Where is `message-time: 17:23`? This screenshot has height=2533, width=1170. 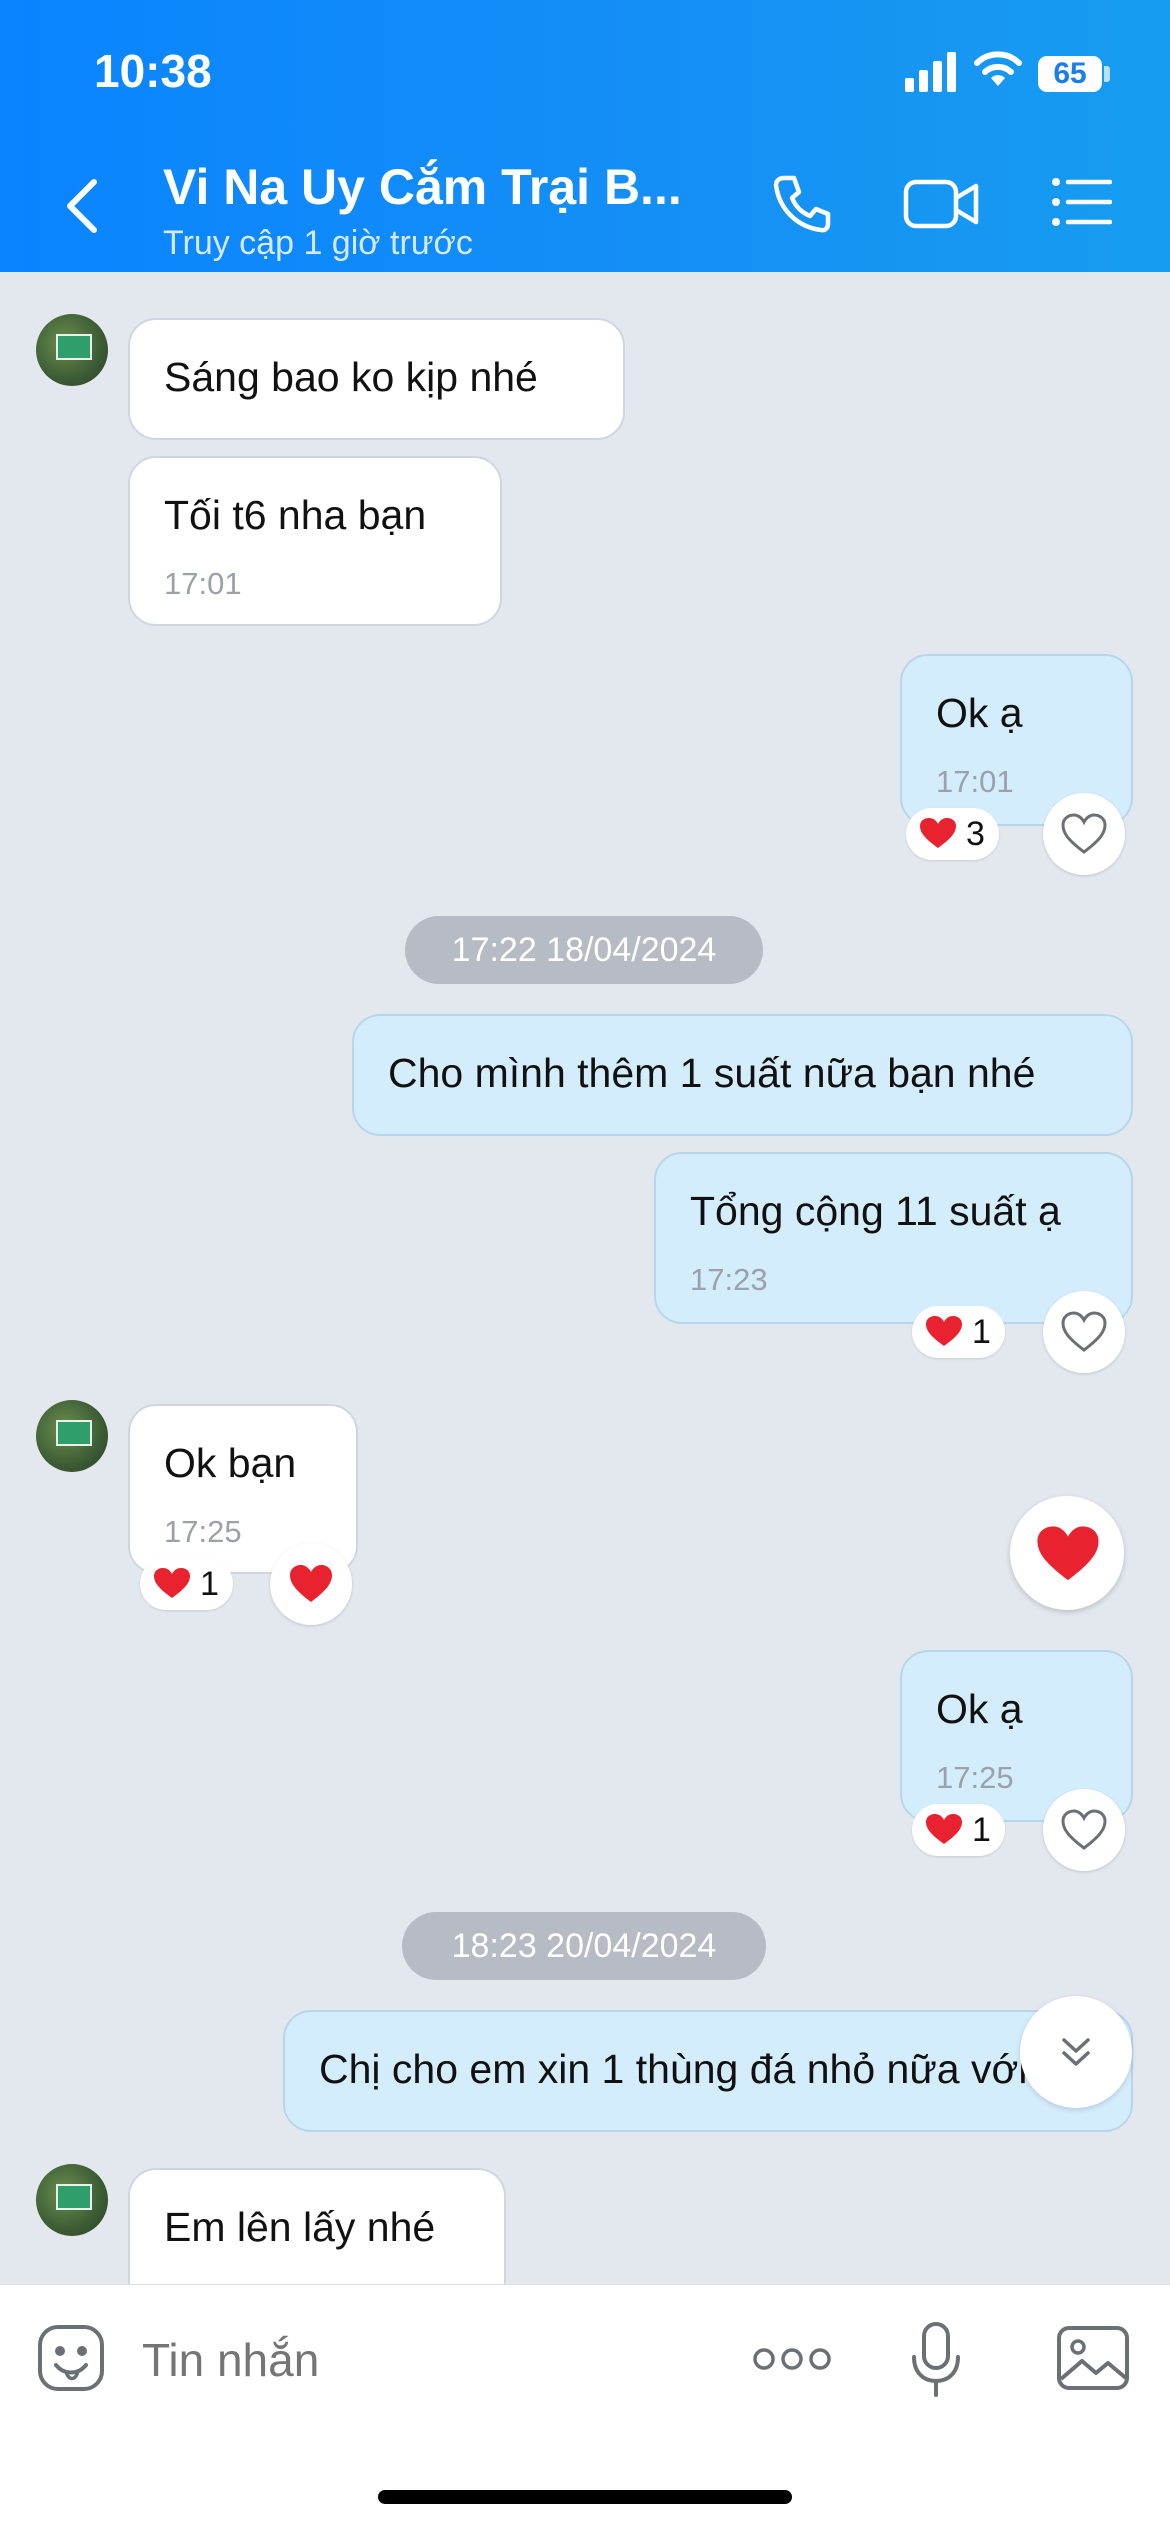
message-time: 17:23 is located at coordinates (729, 1279).